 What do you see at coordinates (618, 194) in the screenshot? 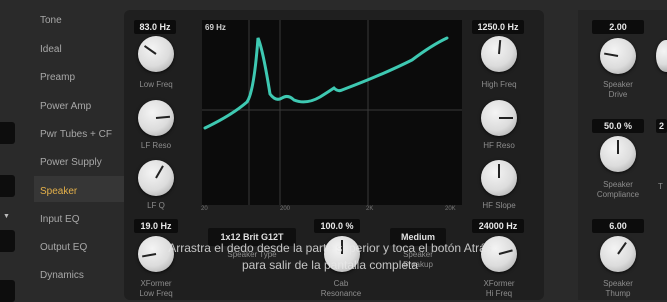
I see `speaker-compliance-label-line2: Compliance` at bounding box center [618, 194].